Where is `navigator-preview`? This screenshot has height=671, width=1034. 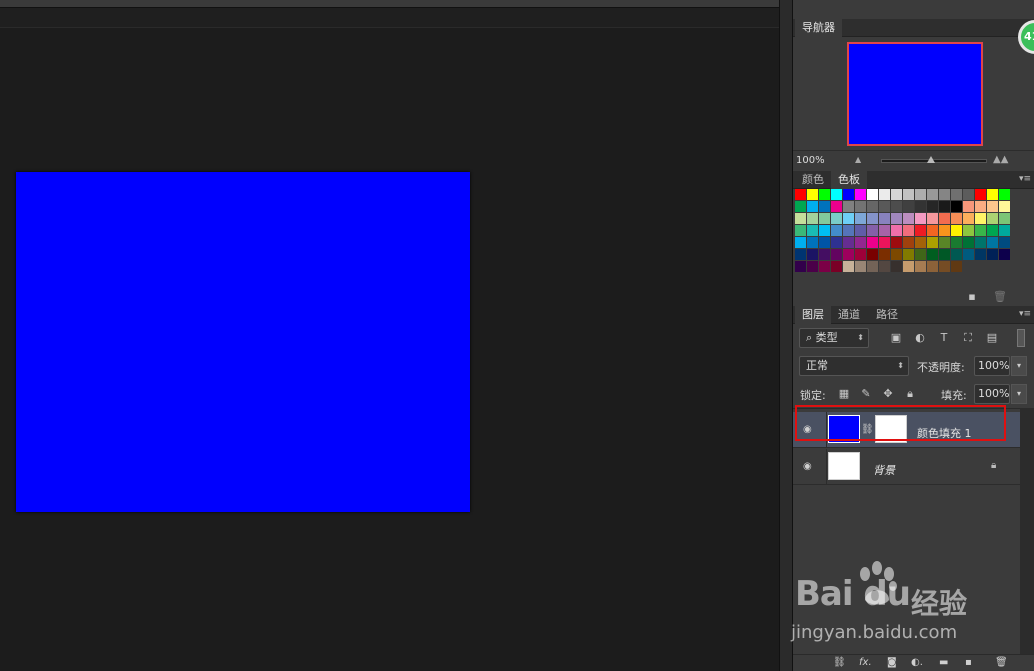
navigator-preview is located at coordinates (915, 94).